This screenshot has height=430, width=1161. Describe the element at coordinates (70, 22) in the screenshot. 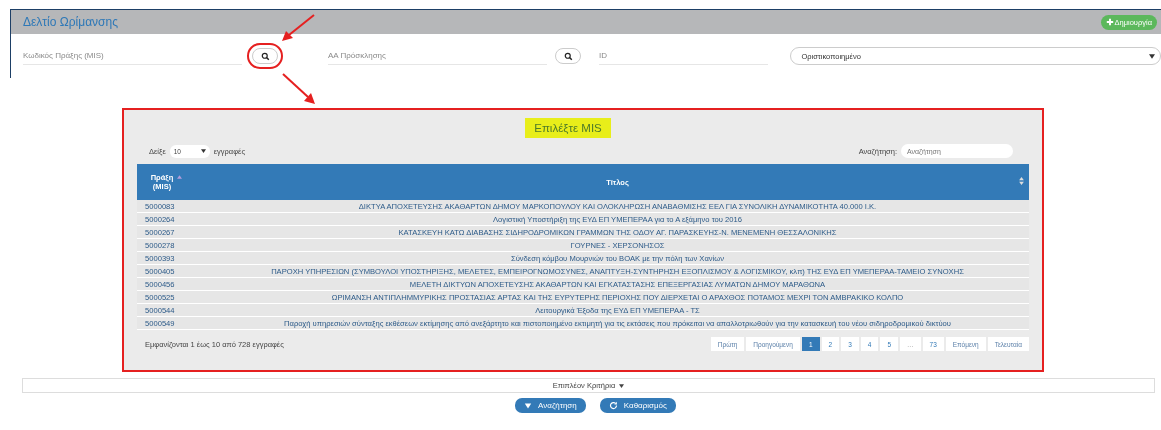

I see `page-title: Δελτίο Ωρίμανσης` at that location.